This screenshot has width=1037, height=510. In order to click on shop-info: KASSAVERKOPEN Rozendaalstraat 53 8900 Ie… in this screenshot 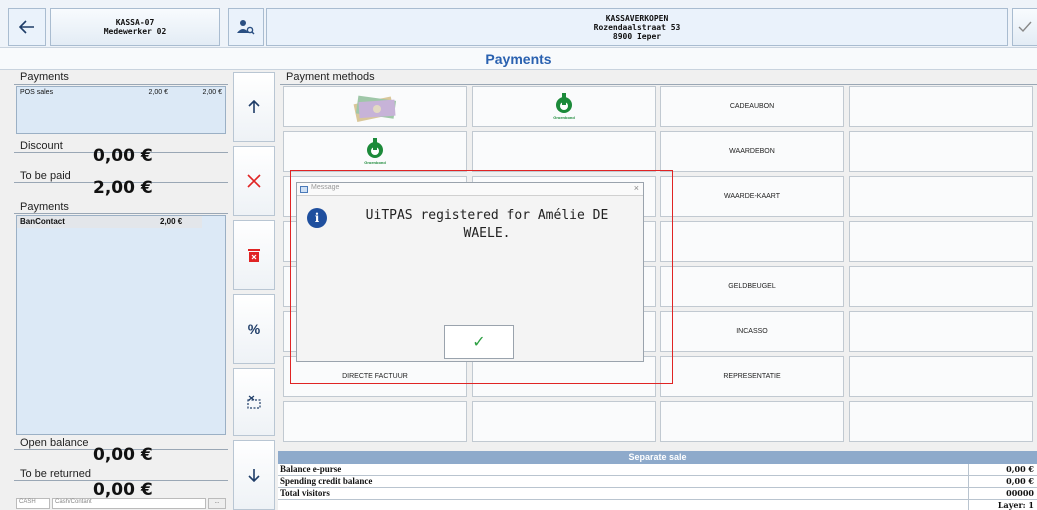, I will do `click(637, 27)`.